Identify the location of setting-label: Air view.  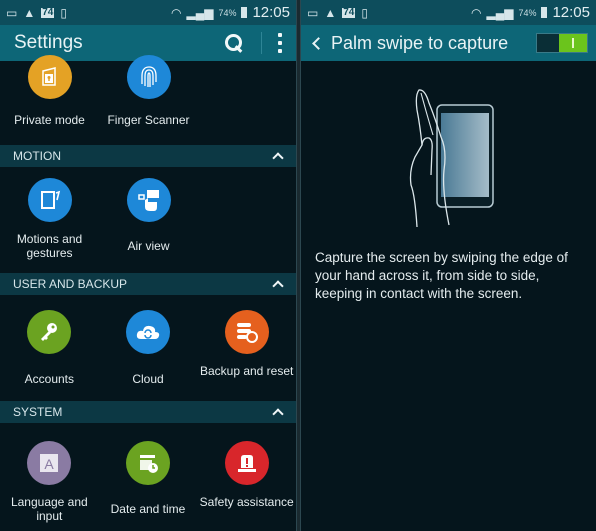
(148, 246).